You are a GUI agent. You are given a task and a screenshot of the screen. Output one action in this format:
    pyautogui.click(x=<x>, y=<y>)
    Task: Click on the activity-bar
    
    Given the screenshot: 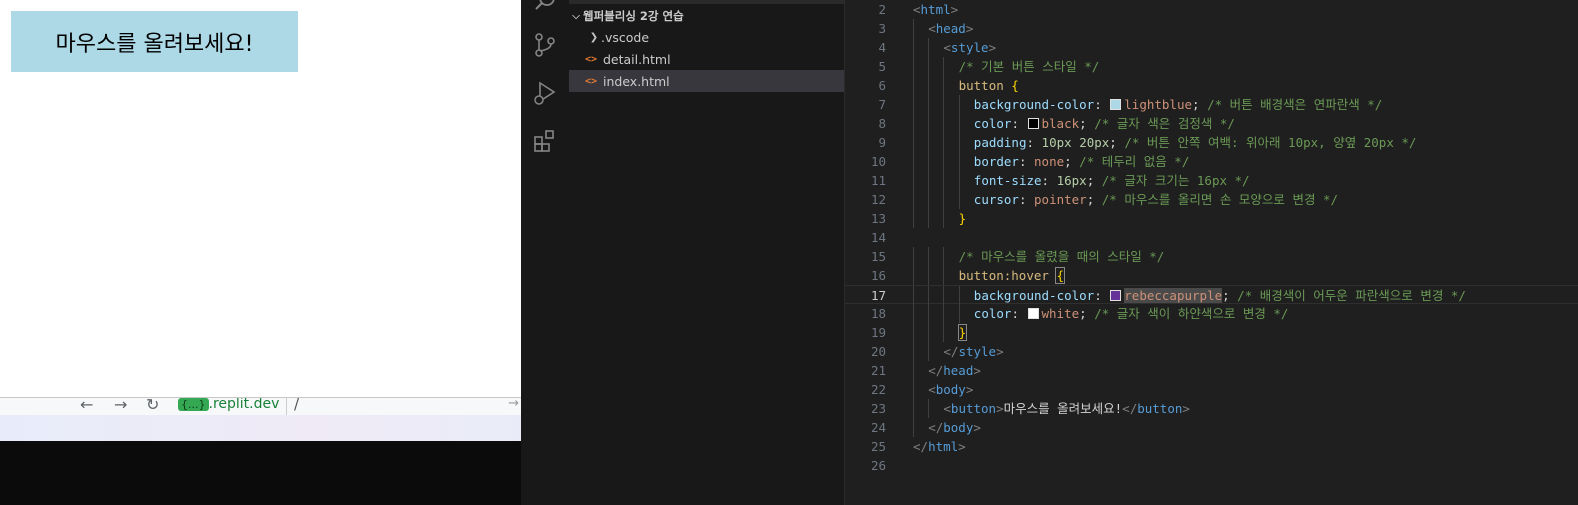 What is the action you would take?
    pyautogui.click(x=545, y=252)
    